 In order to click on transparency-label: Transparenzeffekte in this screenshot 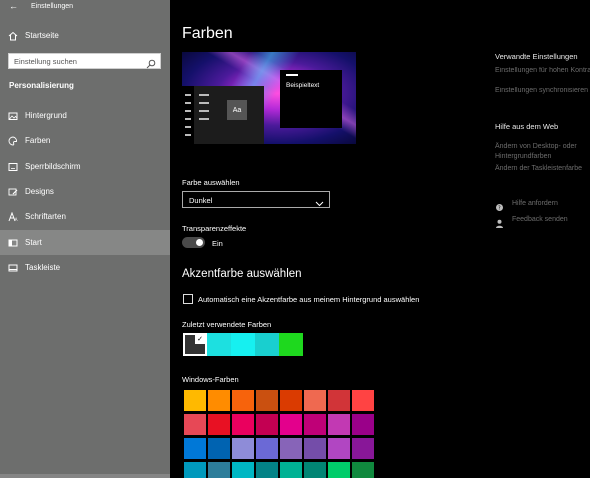, I will do `click(214, 228)`.